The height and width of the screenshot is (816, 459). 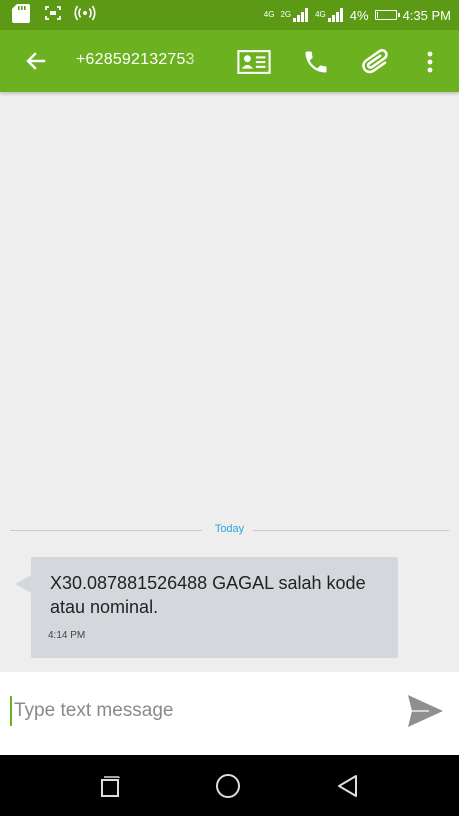 I want to click on battery-percent: 4%, so click(x=359, y=15).